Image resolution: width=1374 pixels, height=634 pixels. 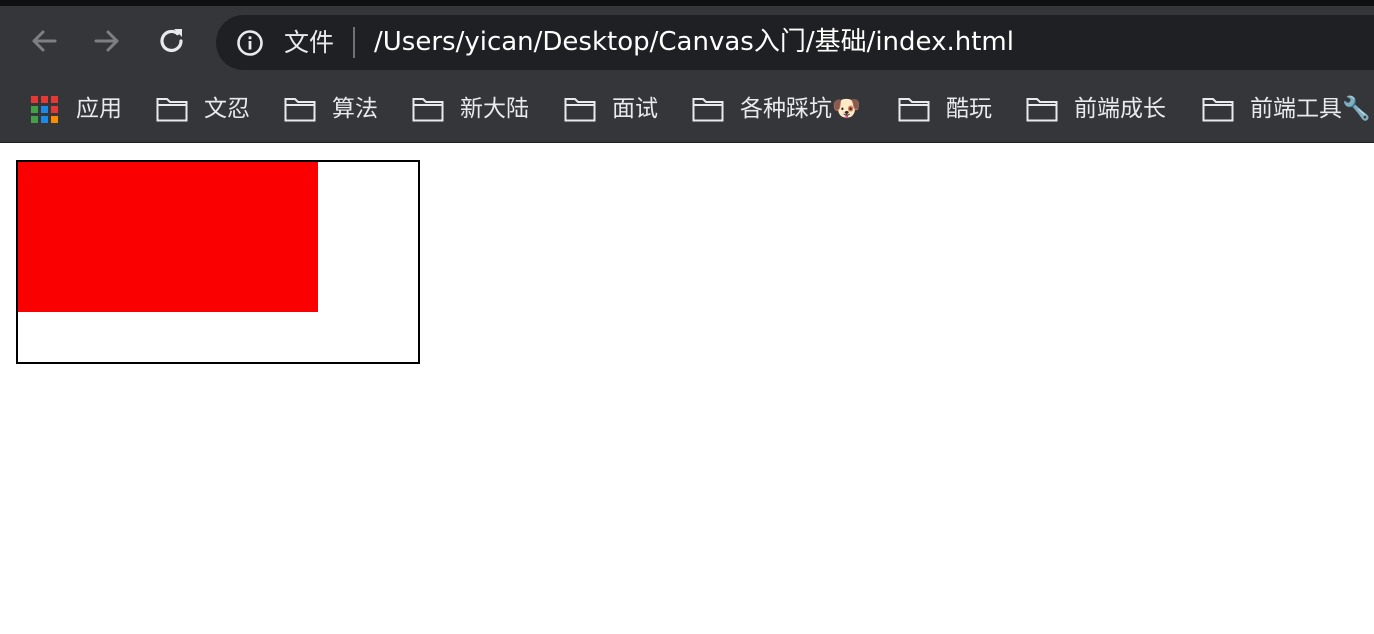 What do you see at coordinates (611, 109) in the screenshot?
I see `bookmark-folder: 面试` at bounding box center [611, 109].